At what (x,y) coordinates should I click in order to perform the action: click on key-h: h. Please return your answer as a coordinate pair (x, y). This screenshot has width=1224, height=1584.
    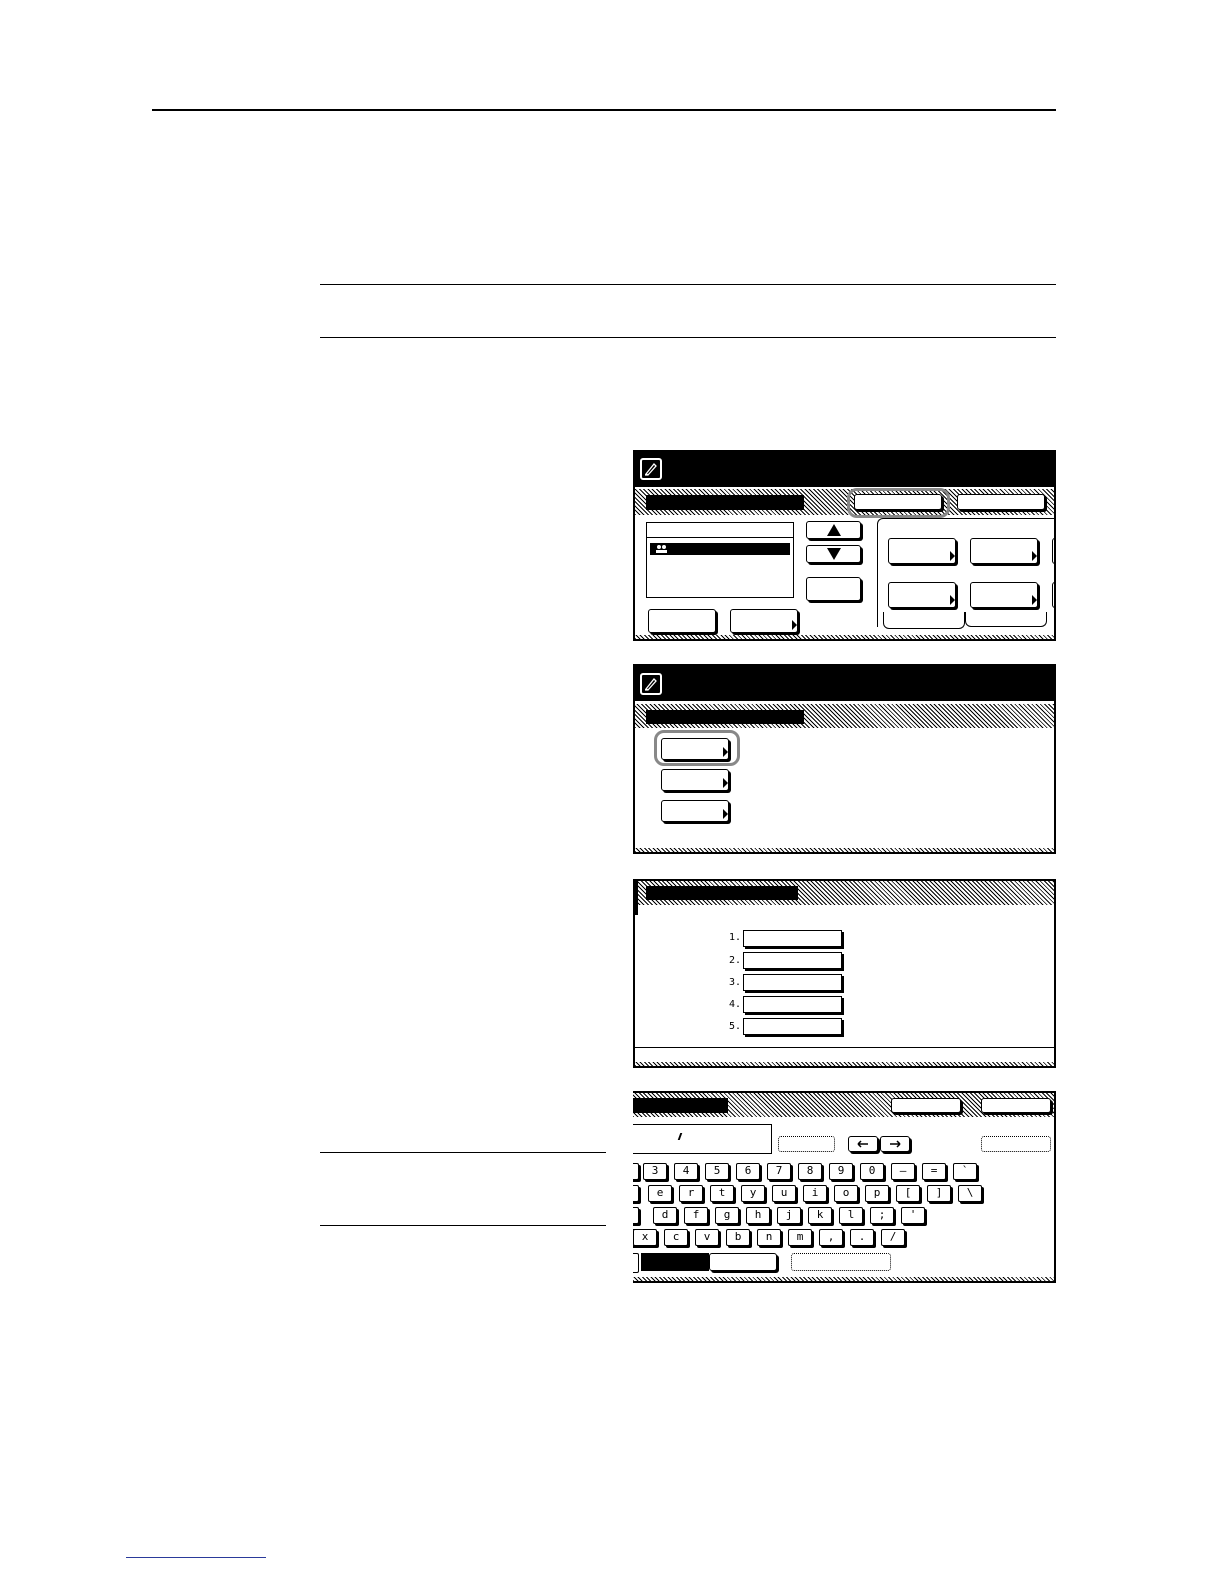
    Looking at the image, I should click on (758, 1215).